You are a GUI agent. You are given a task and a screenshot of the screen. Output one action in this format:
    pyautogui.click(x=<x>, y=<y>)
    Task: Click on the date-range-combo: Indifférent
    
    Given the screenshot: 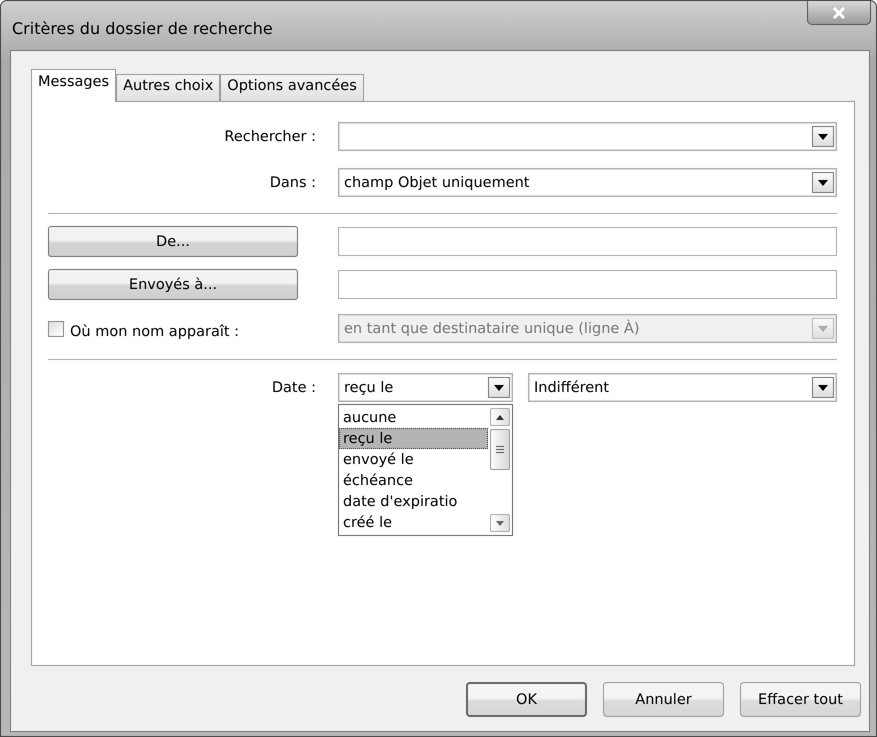 What is the action you would take?
    pyautogui.click(x=682, y=387)
    